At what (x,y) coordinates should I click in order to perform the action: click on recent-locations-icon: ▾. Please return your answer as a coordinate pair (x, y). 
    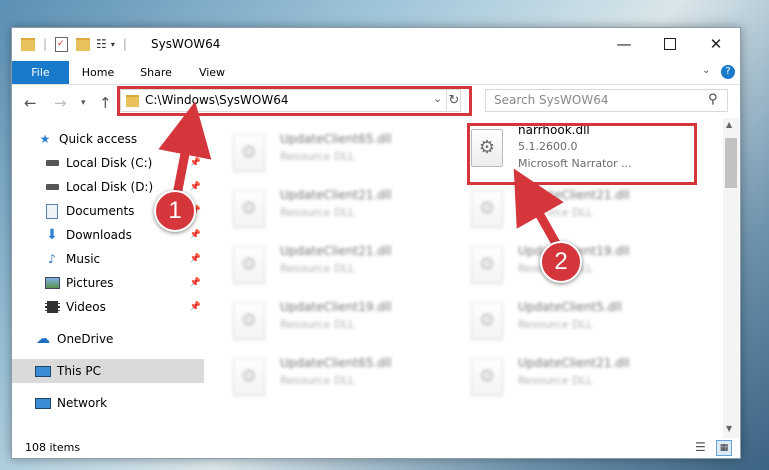
    Looking at the image, I should click on (83, 103).